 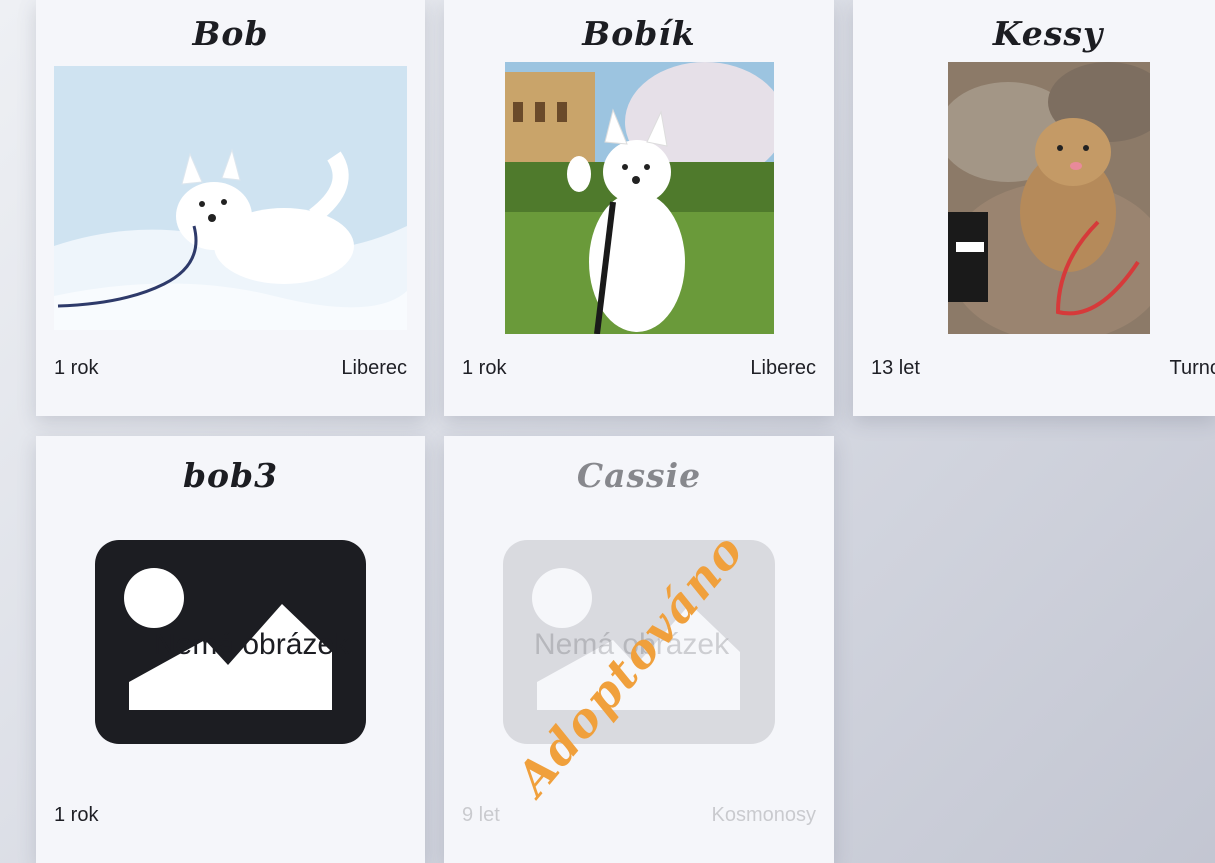 I want to click on no-image-text: Nemá obrázek, so click(x=252, y=644).